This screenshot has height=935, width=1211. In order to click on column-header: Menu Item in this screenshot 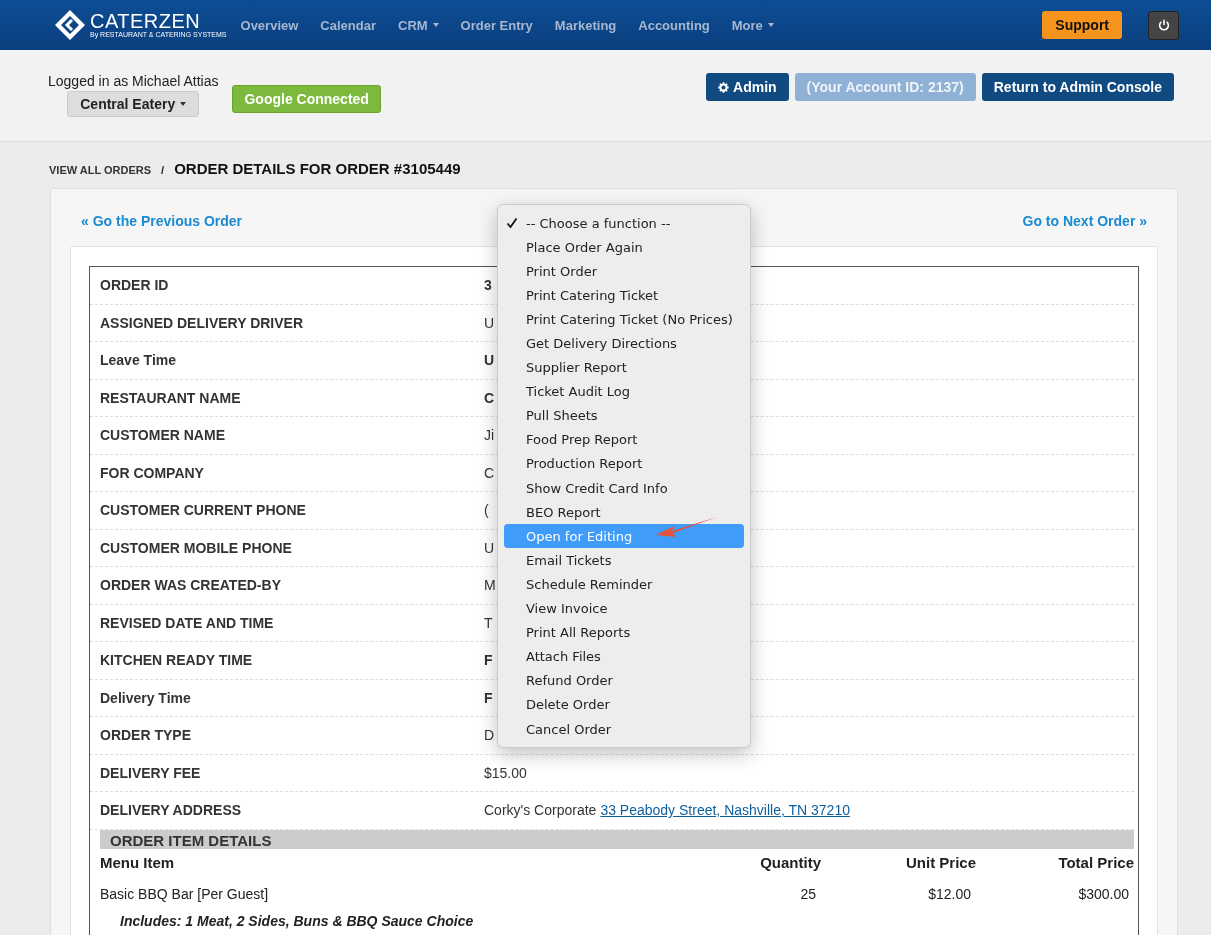, I will do `click(138, 862)`.